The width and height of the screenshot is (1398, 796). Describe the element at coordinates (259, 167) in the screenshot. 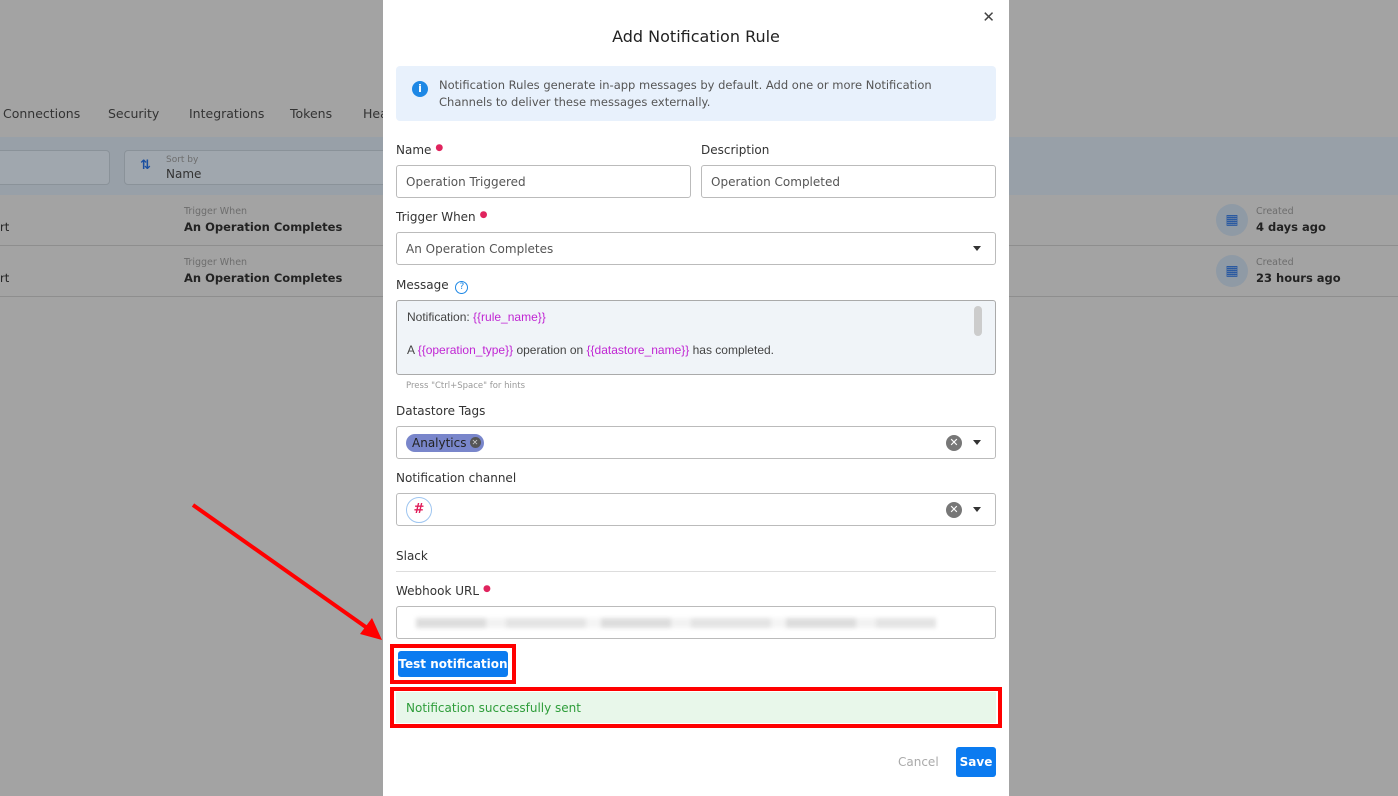

I see `sort-select: ⇅ Sort by Name` at that location.